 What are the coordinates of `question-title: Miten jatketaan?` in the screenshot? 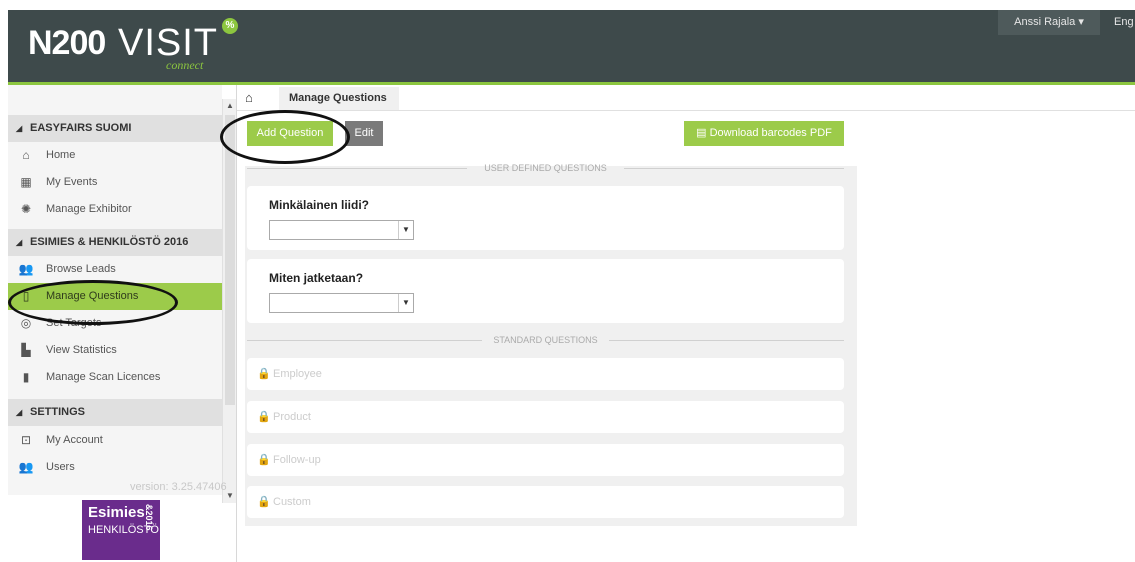 It's located at (316, 278).